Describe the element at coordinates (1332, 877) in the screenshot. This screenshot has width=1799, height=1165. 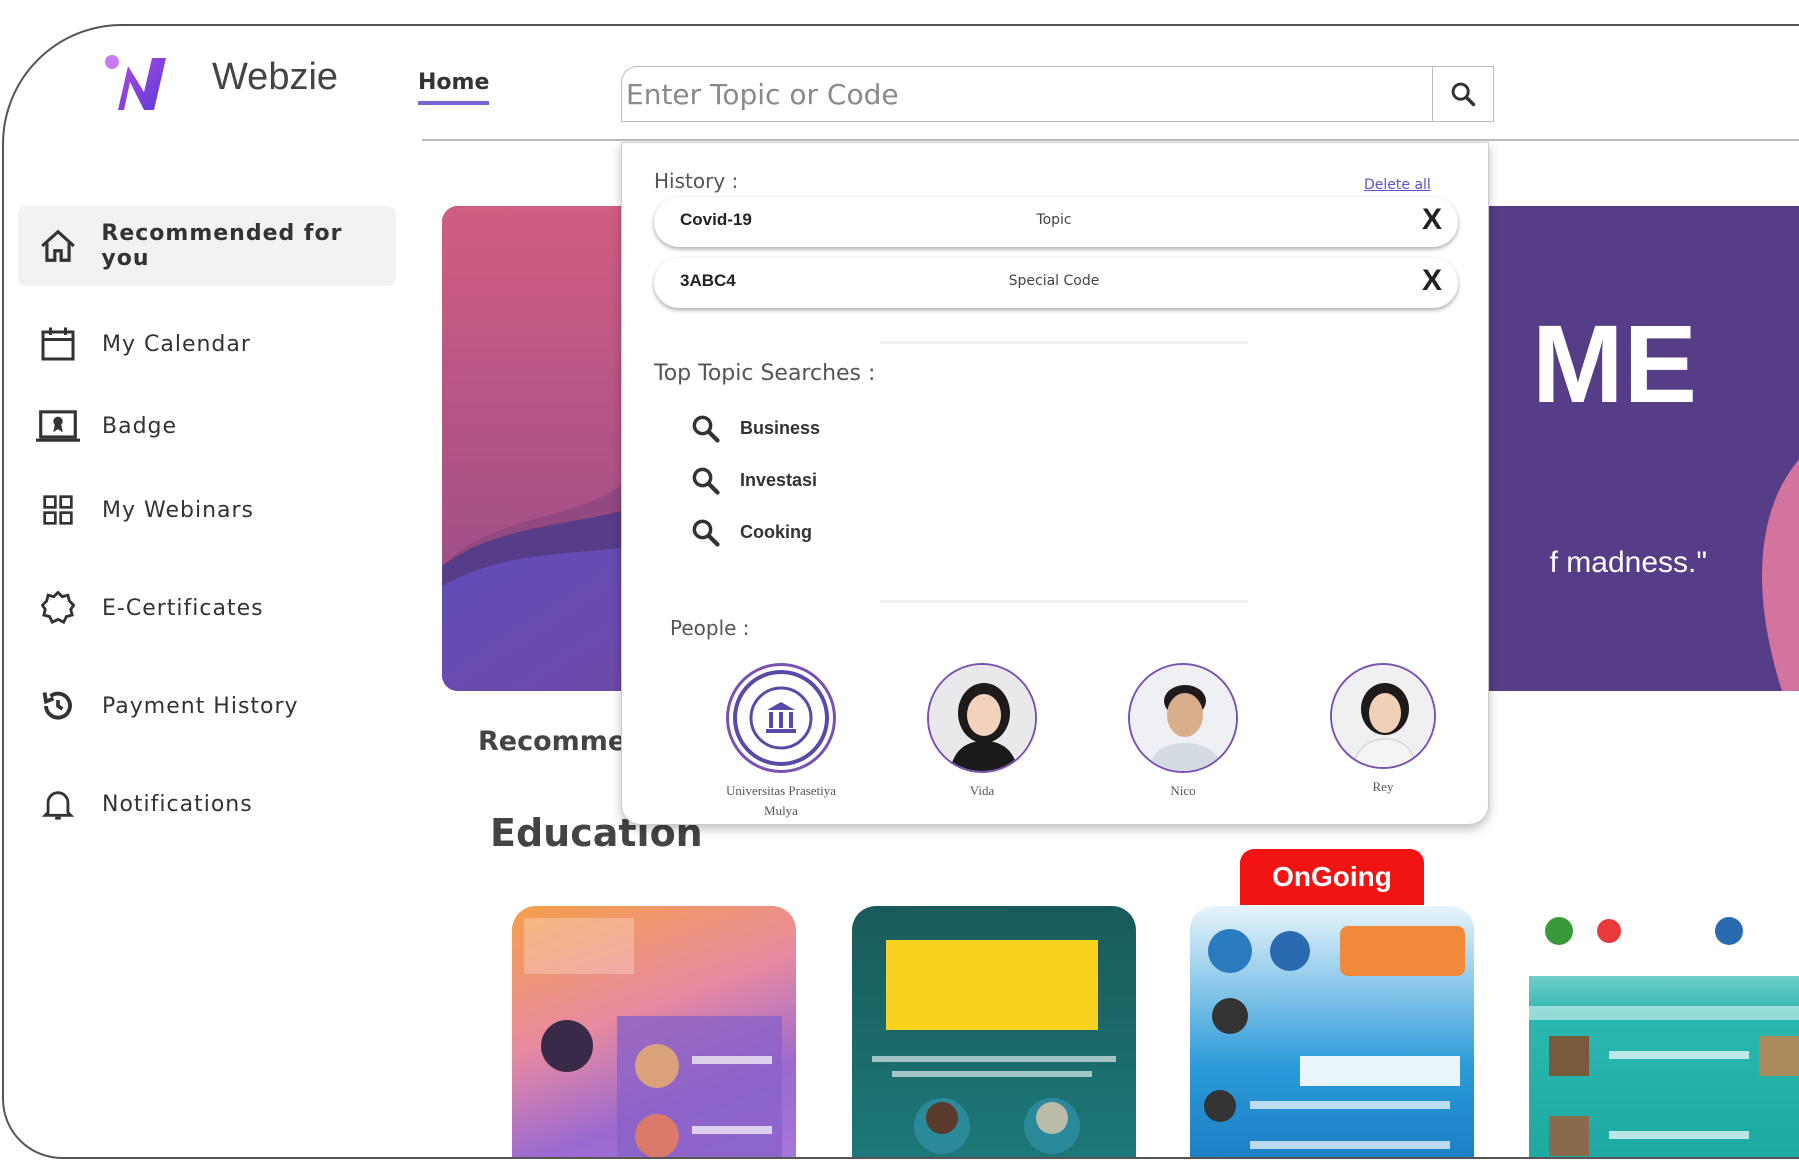
I see `ongoing-badge: OnGoing` at that location.